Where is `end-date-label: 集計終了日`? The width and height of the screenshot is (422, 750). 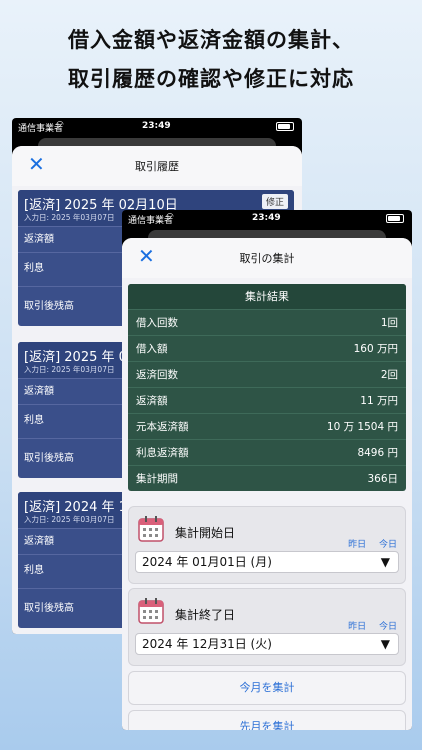
end-date-label: 集計終了日 is located at coordinates (205, 615).